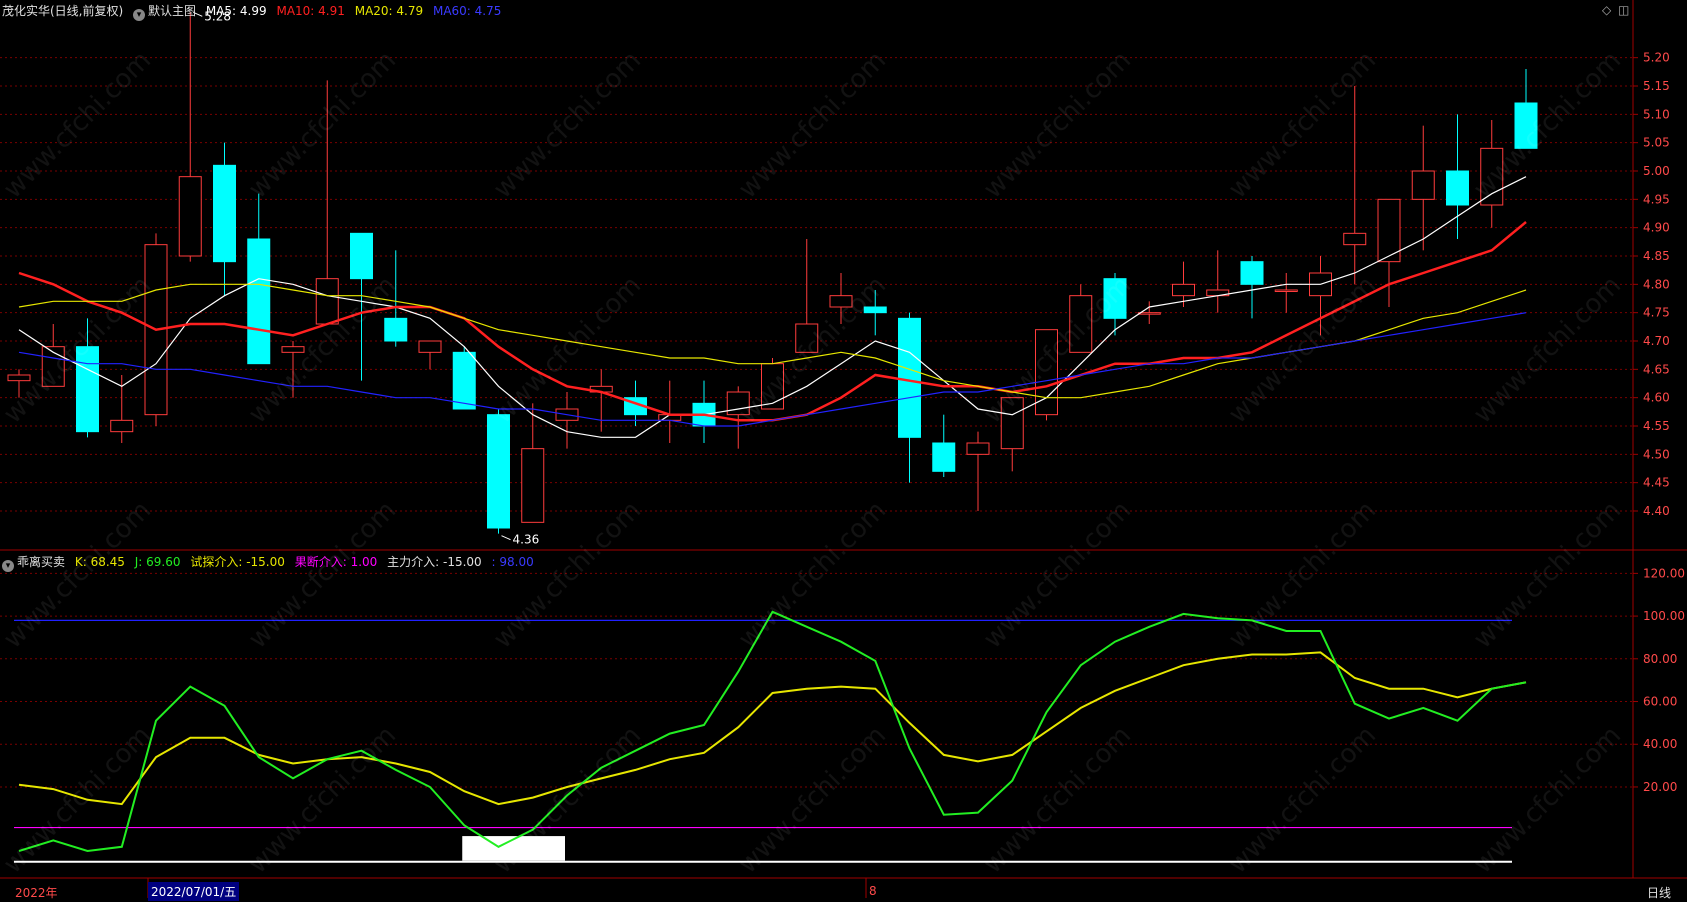 Image resolution: width=1687 pixels, height=902 pixels. Describe the element at coordinates (172, 11) in the screenshot. I see `main-chart-selector: 默认主图` at that location.